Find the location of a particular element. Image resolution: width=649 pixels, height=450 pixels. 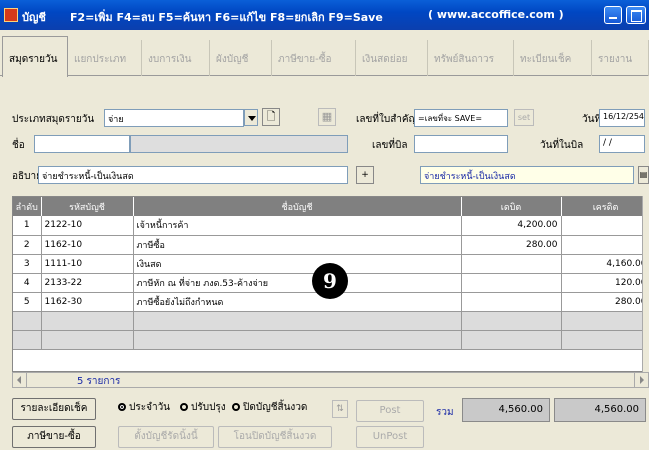

doc-no-field: =เลขที่จะ SAVE= is located at coordinates (461, 118).